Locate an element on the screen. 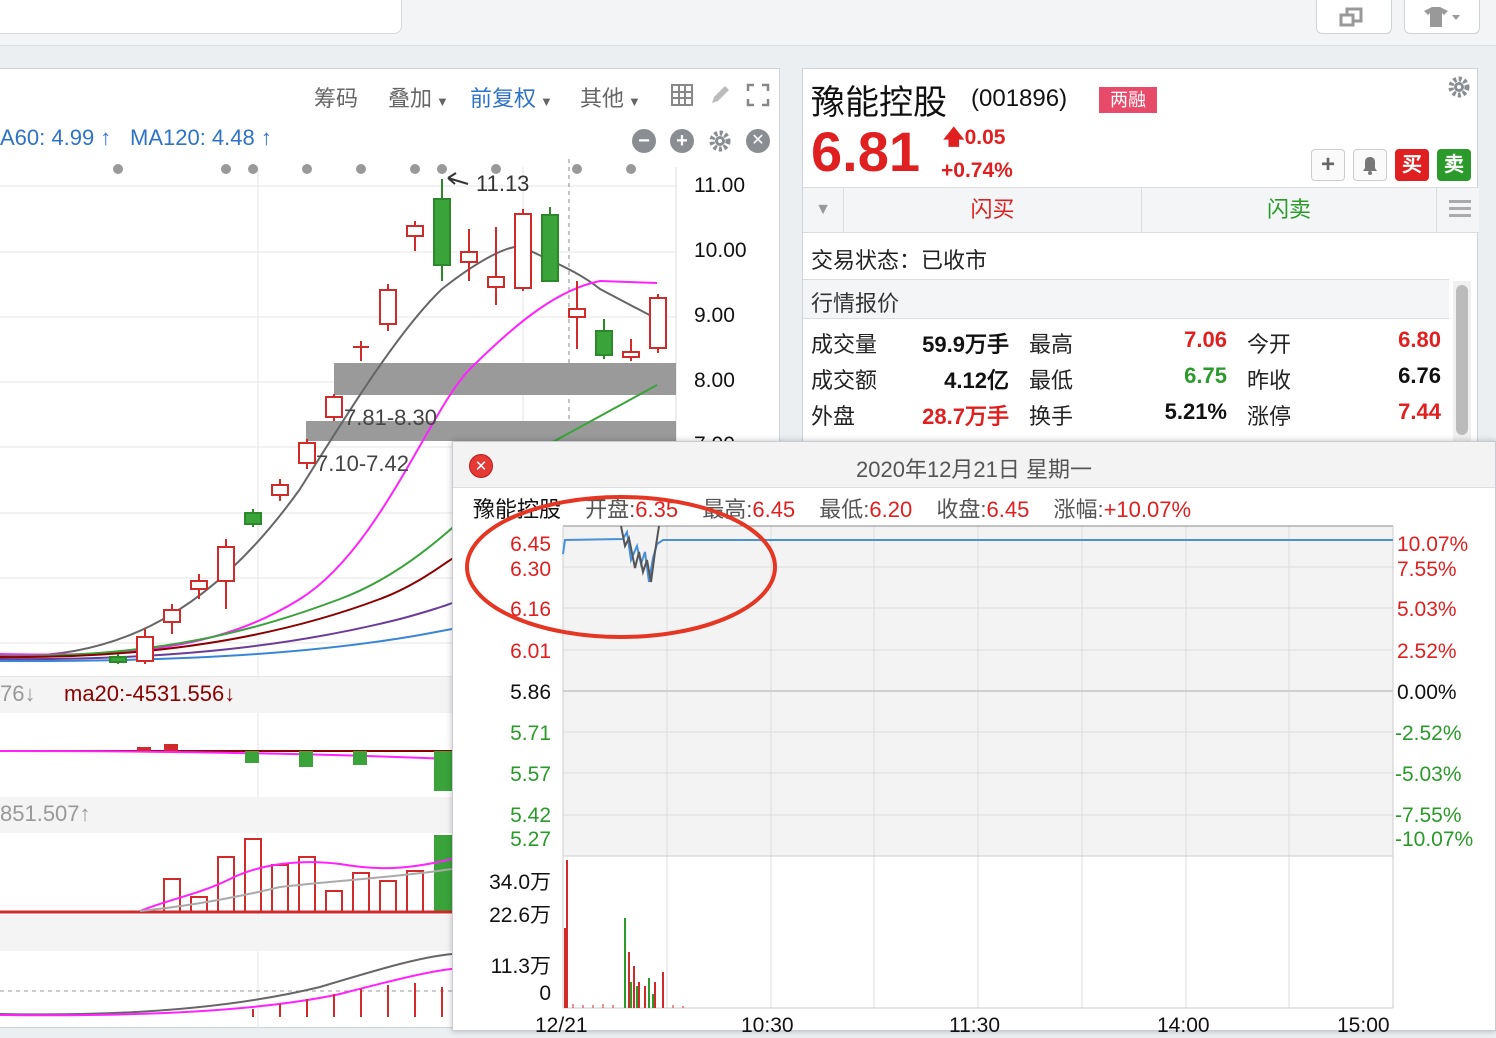 The image size is (1496, 1038). price-axis-label: 5.71 is located at coordinates (530, 733).